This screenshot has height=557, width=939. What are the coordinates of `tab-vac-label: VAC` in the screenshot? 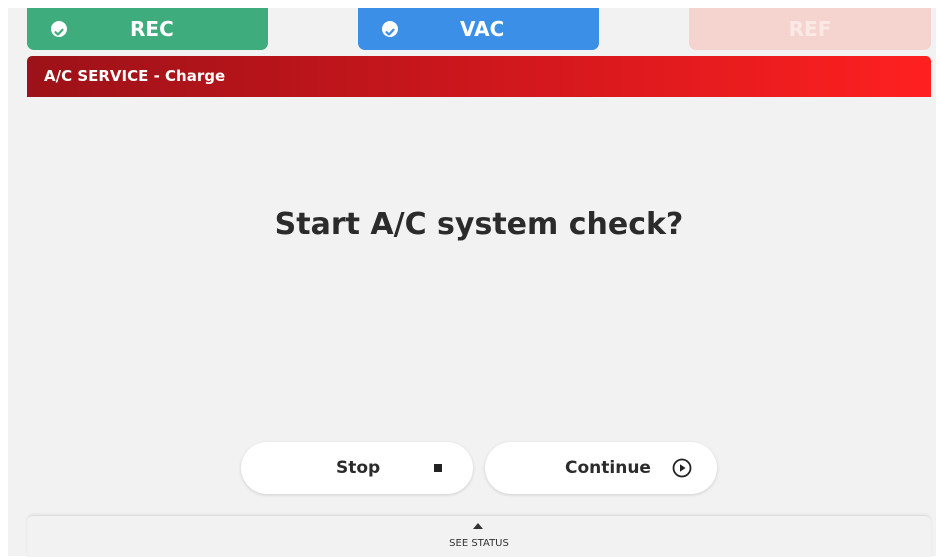 It's located at (482, 29).